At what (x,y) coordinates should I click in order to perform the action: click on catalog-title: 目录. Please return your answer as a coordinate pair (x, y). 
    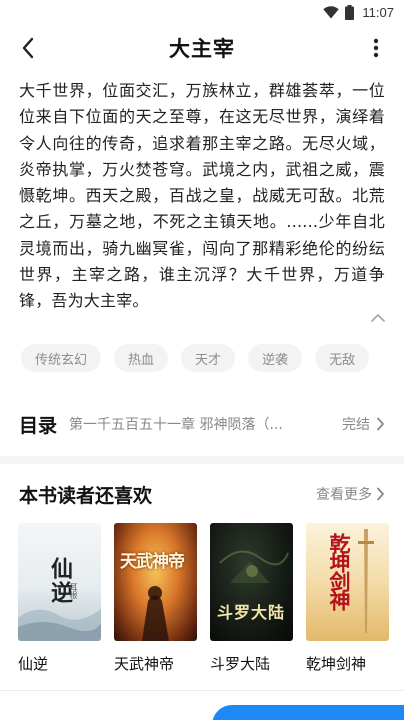
    Looking at the image, I should click on (38, 425).